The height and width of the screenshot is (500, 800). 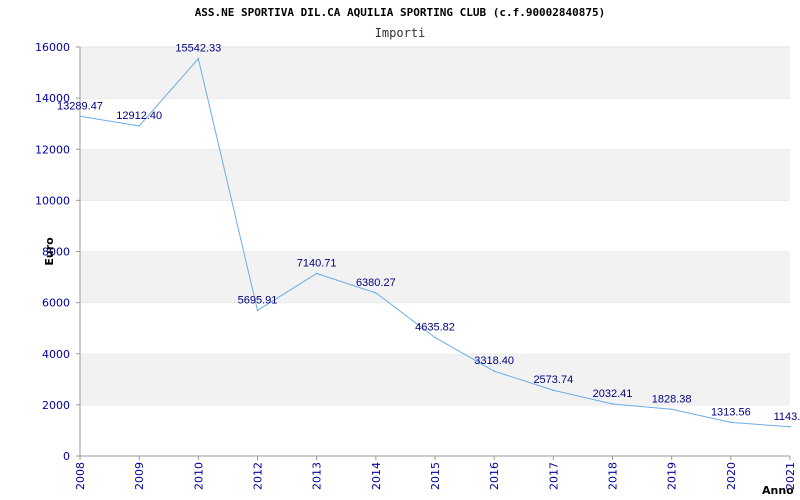 What do you see at coordinates (198, 49) in the screenshot?
I see `data-label: 15542.33` at bounding box center [198, 49].